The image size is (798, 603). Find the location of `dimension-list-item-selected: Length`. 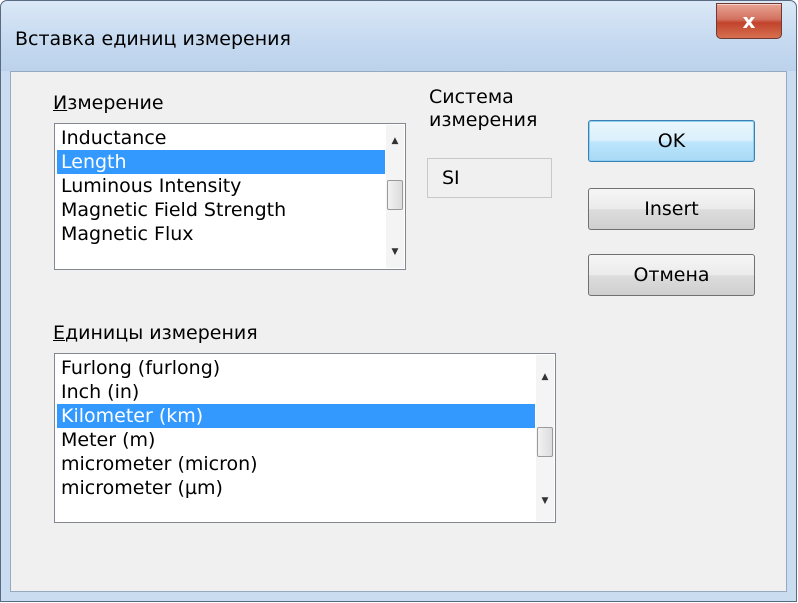

dimension-list-item-selected: Length is located at coordinates (221, 162).